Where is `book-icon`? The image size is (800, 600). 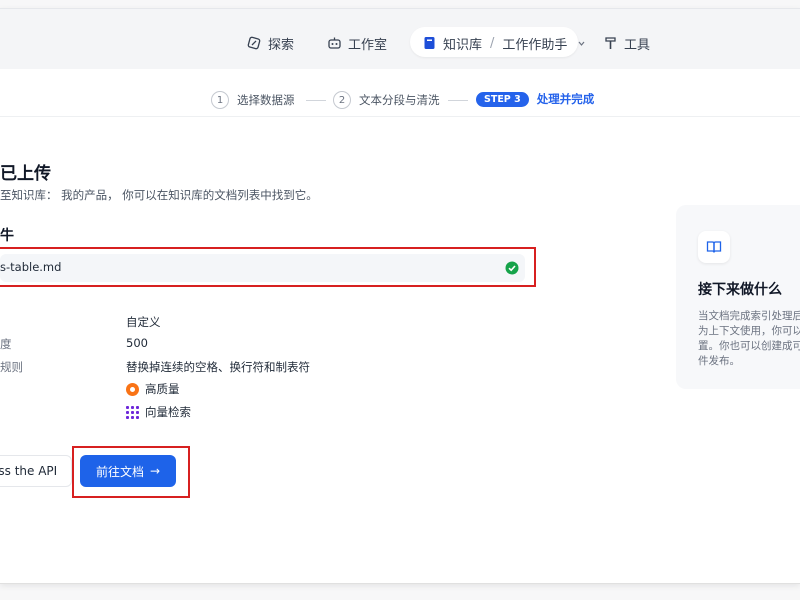 book-icon is located at coordinates (429, 43).